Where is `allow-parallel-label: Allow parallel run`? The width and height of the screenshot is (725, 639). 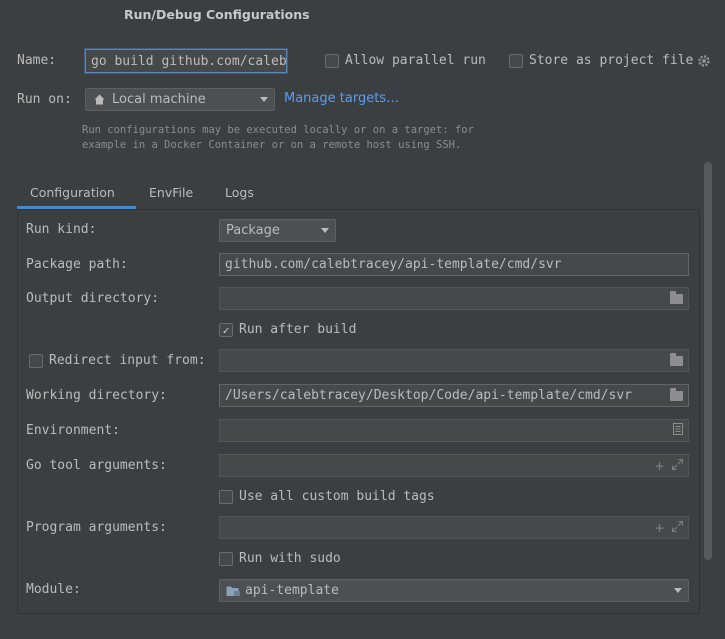
allow-parallel-label: Allow parallel run is located at coordinates (415, 60).